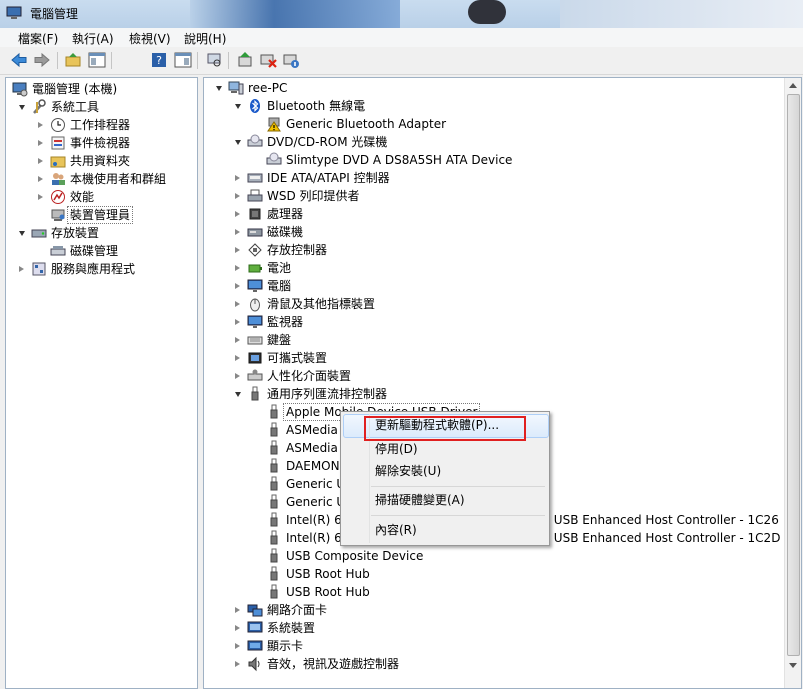 The image size is (803, 689). I want to click on processor-icon, so click(255, 214).